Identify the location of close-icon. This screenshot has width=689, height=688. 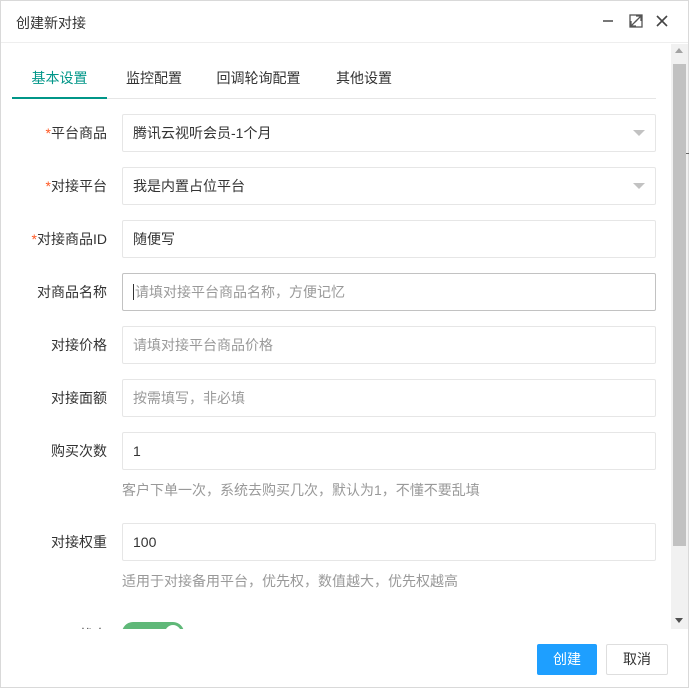
(662, 21).